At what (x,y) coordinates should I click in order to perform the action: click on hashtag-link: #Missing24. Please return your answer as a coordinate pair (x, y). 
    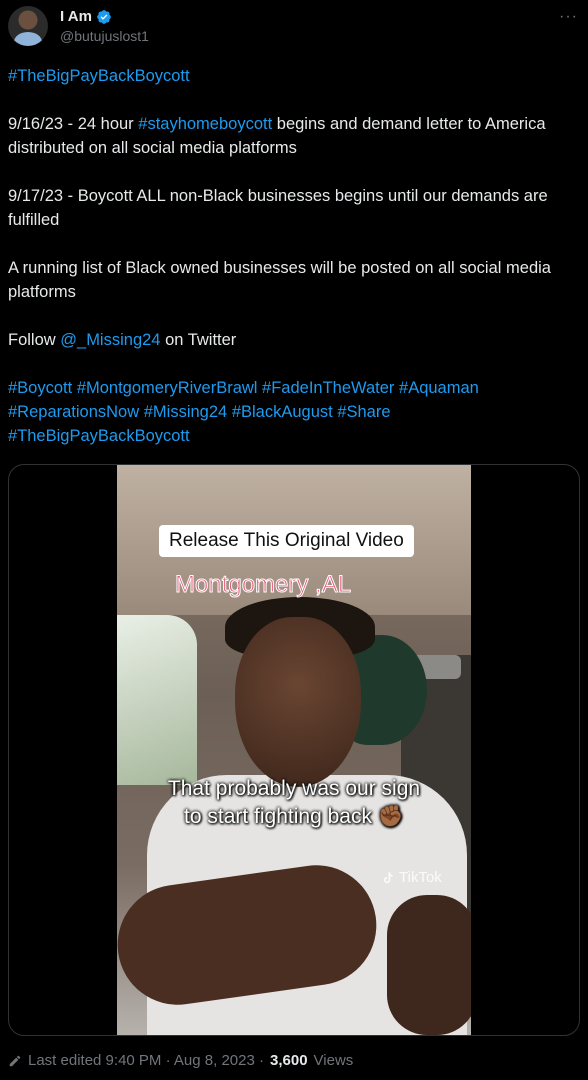
    Looking at the image, I should click on (185, 412).